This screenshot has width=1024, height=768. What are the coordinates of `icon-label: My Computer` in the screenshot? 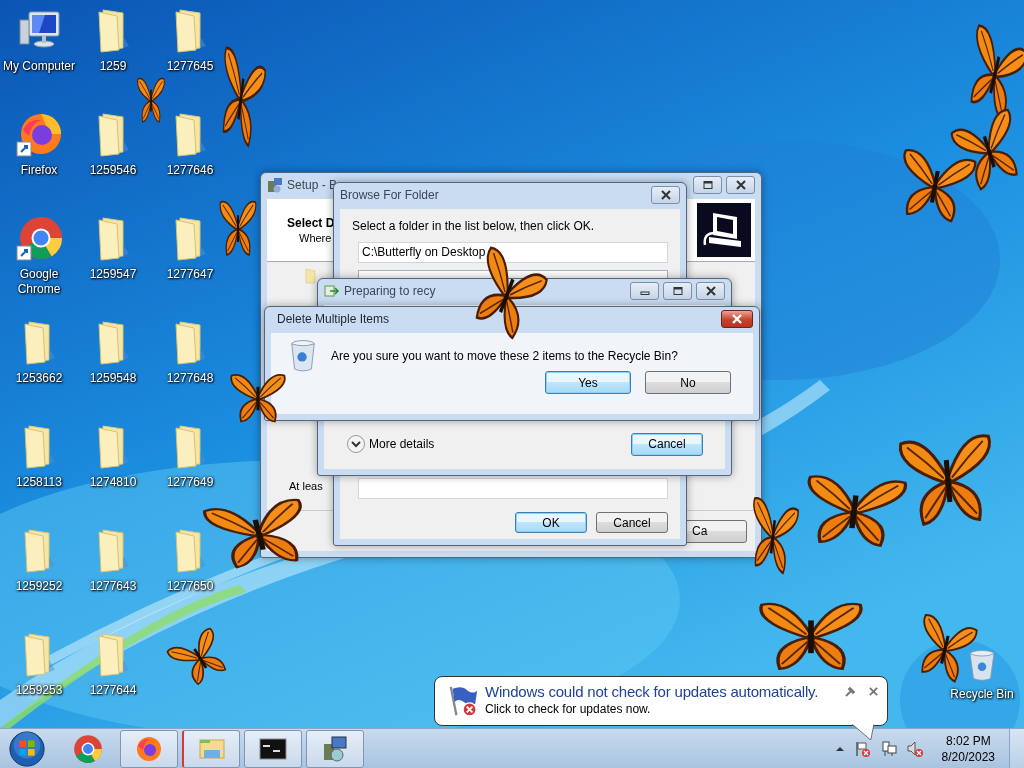 It's located at (39, 66).